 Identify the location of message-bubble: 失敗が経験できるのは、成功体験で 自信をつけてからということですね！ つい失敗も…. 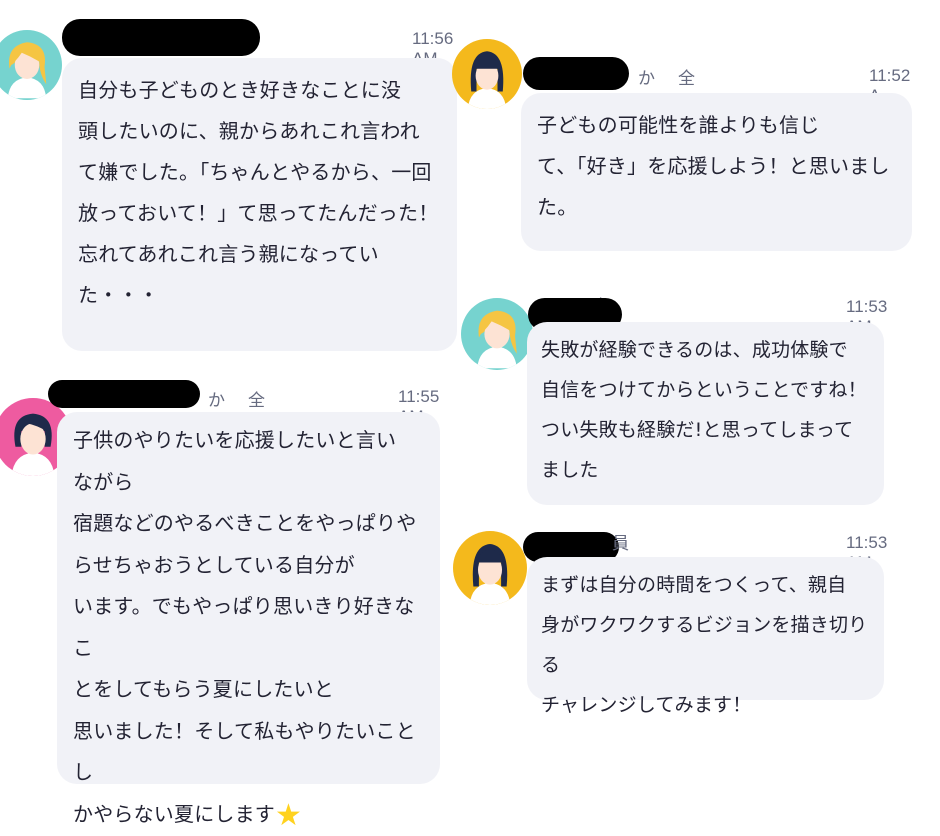
(705, 413).